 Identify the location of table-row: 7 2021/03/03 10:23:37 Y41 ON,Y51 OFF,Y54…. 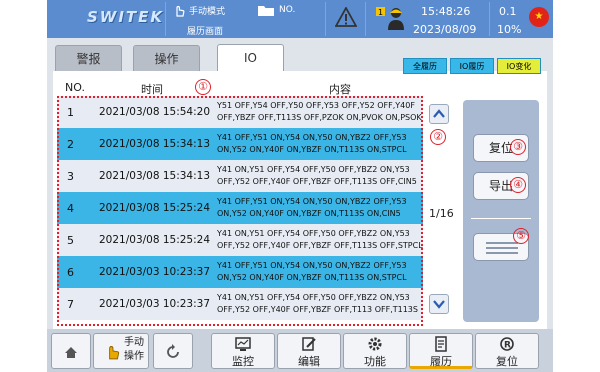
(240, 304).